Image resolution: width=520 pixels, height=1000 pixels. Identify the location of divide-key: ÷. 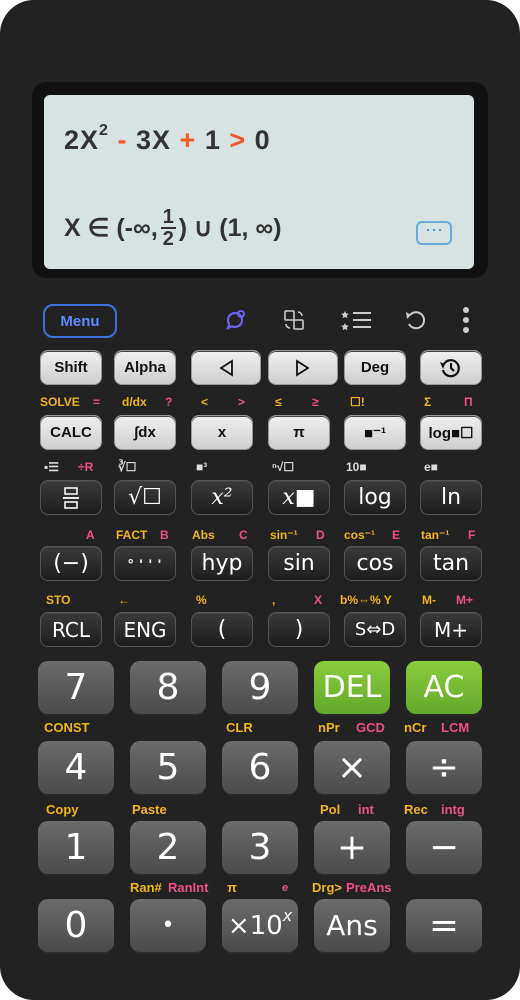
(444, 767).